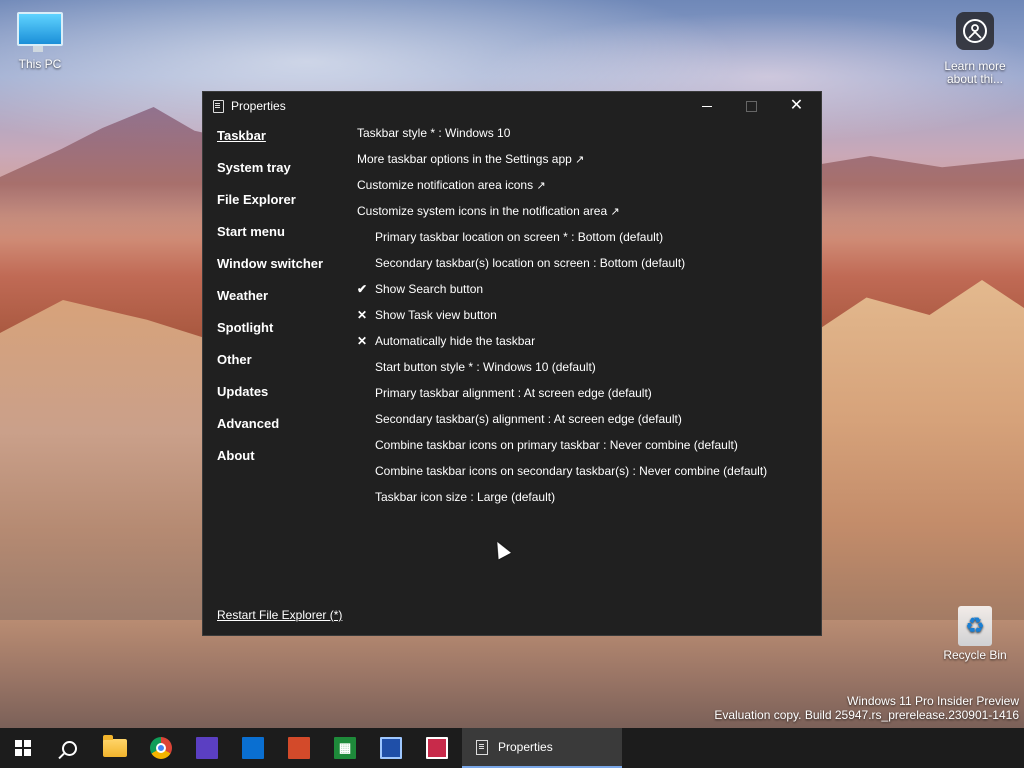 The height and width of the screenshot is (768, 1024). I want to click on sidebar-item-start-menu: Start menu, so click(282, 240).